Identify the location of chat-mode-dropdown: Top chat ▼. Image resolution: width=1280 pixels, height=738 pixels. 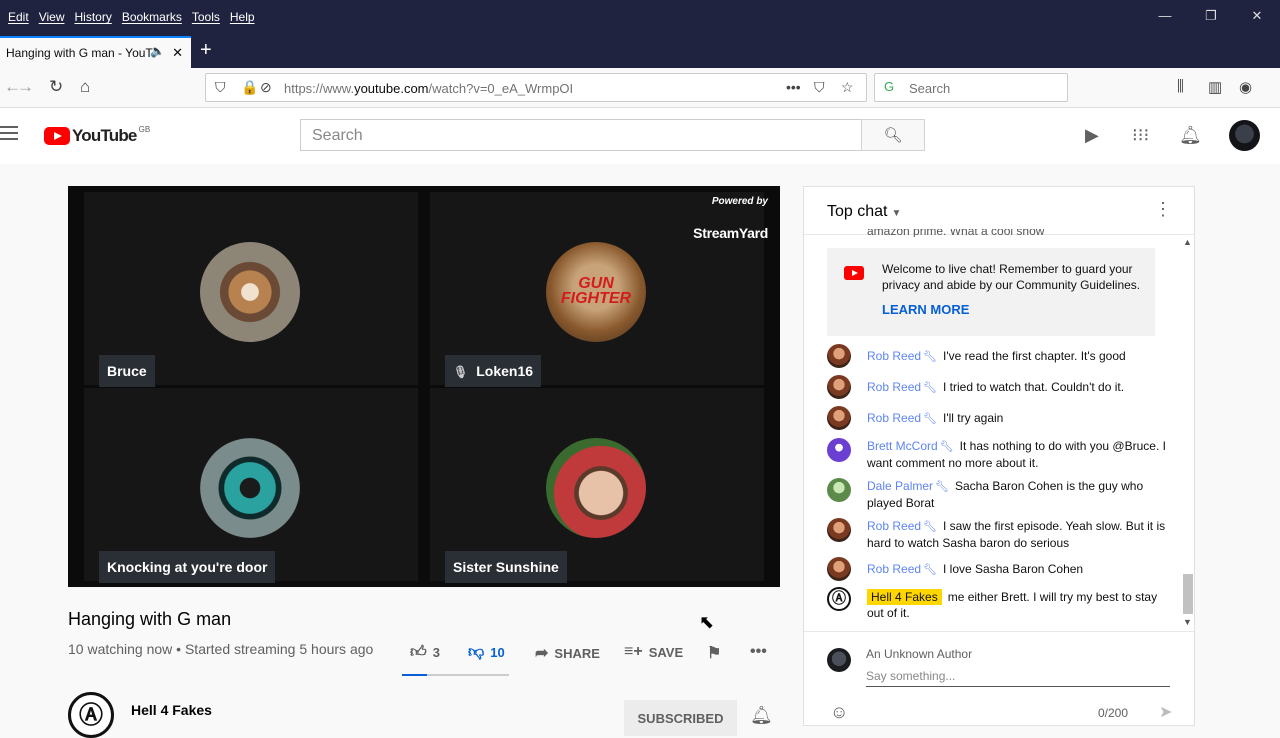
(864, 212).